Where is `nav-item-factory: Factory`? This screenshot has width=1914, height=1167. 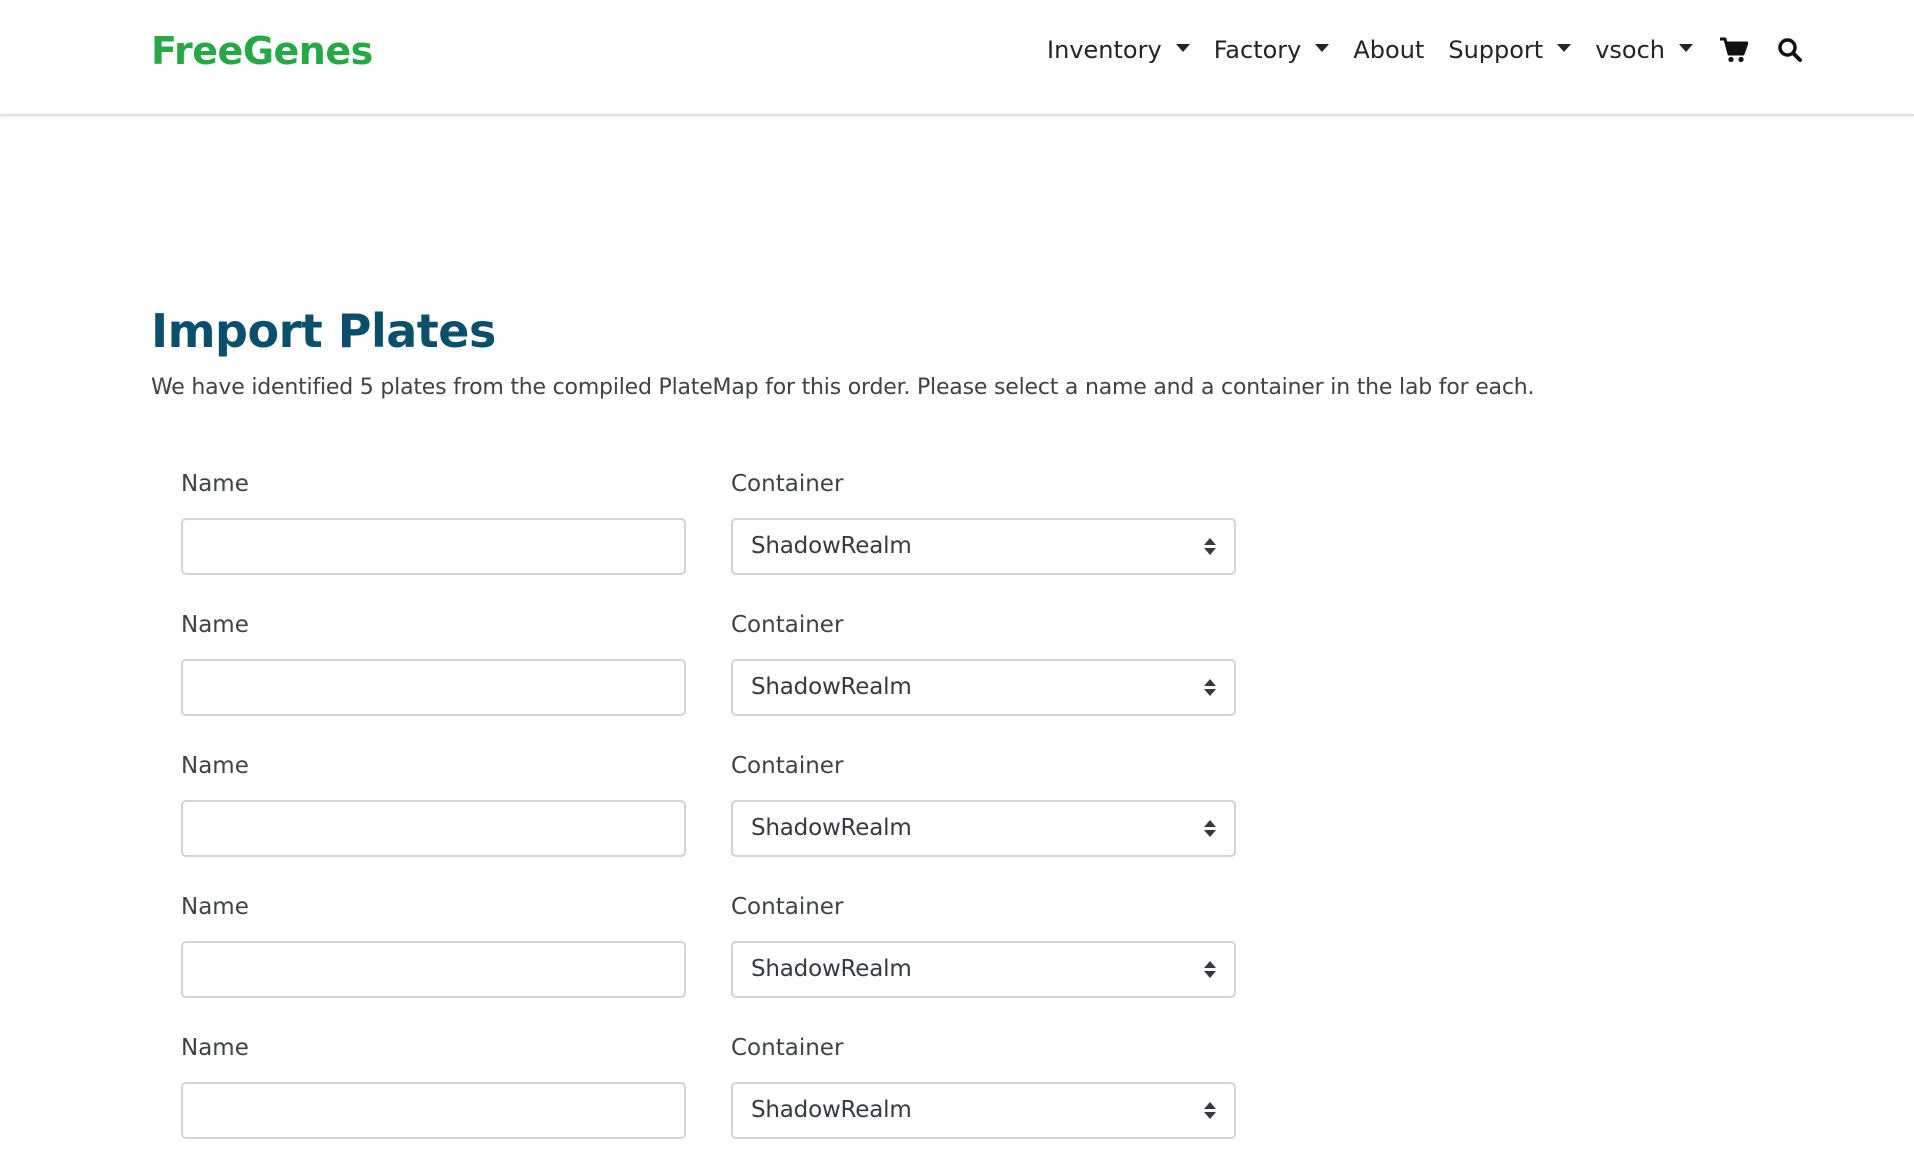
nav-item-factory: Factory is located at coordinates (1272, 50).